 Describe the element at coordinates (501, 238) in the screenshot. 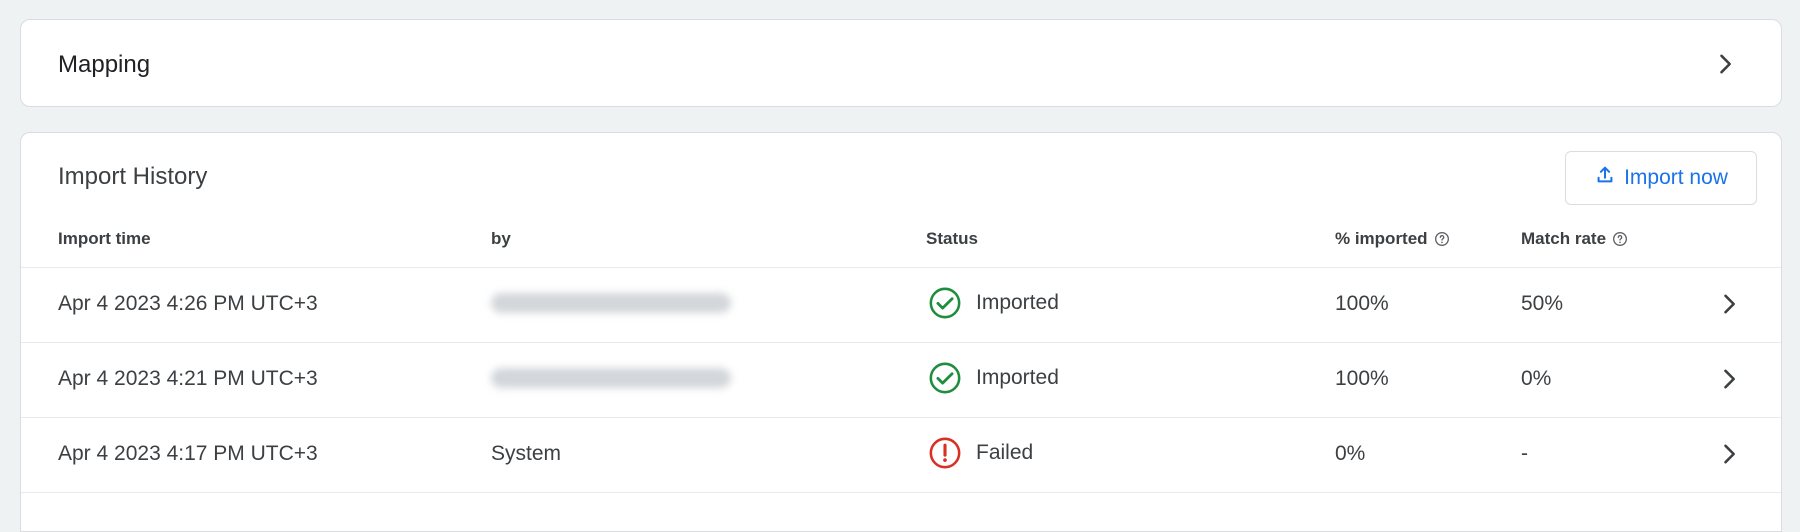

I see `column-by: by` at that location.